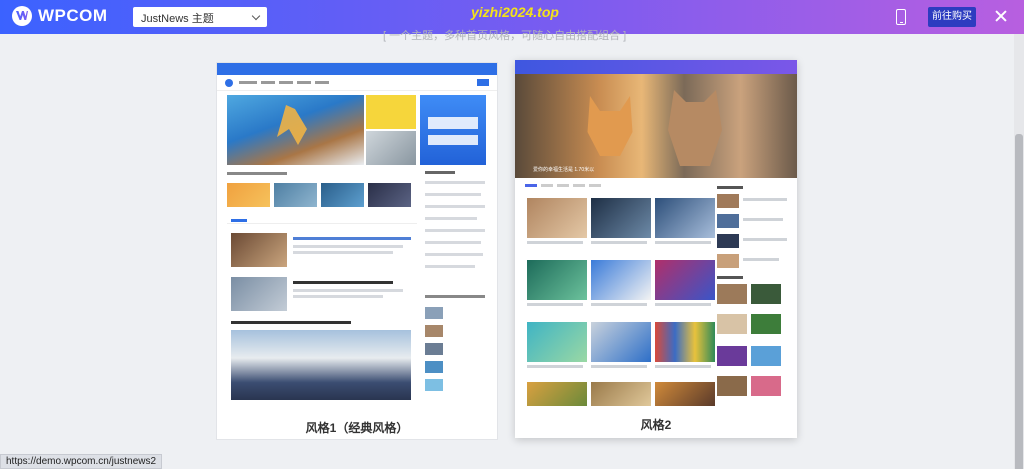 Image resolution: width=1024 pixels, height=469 pixels. I want to click on wpcom-logo-icon, so click(22, 16).